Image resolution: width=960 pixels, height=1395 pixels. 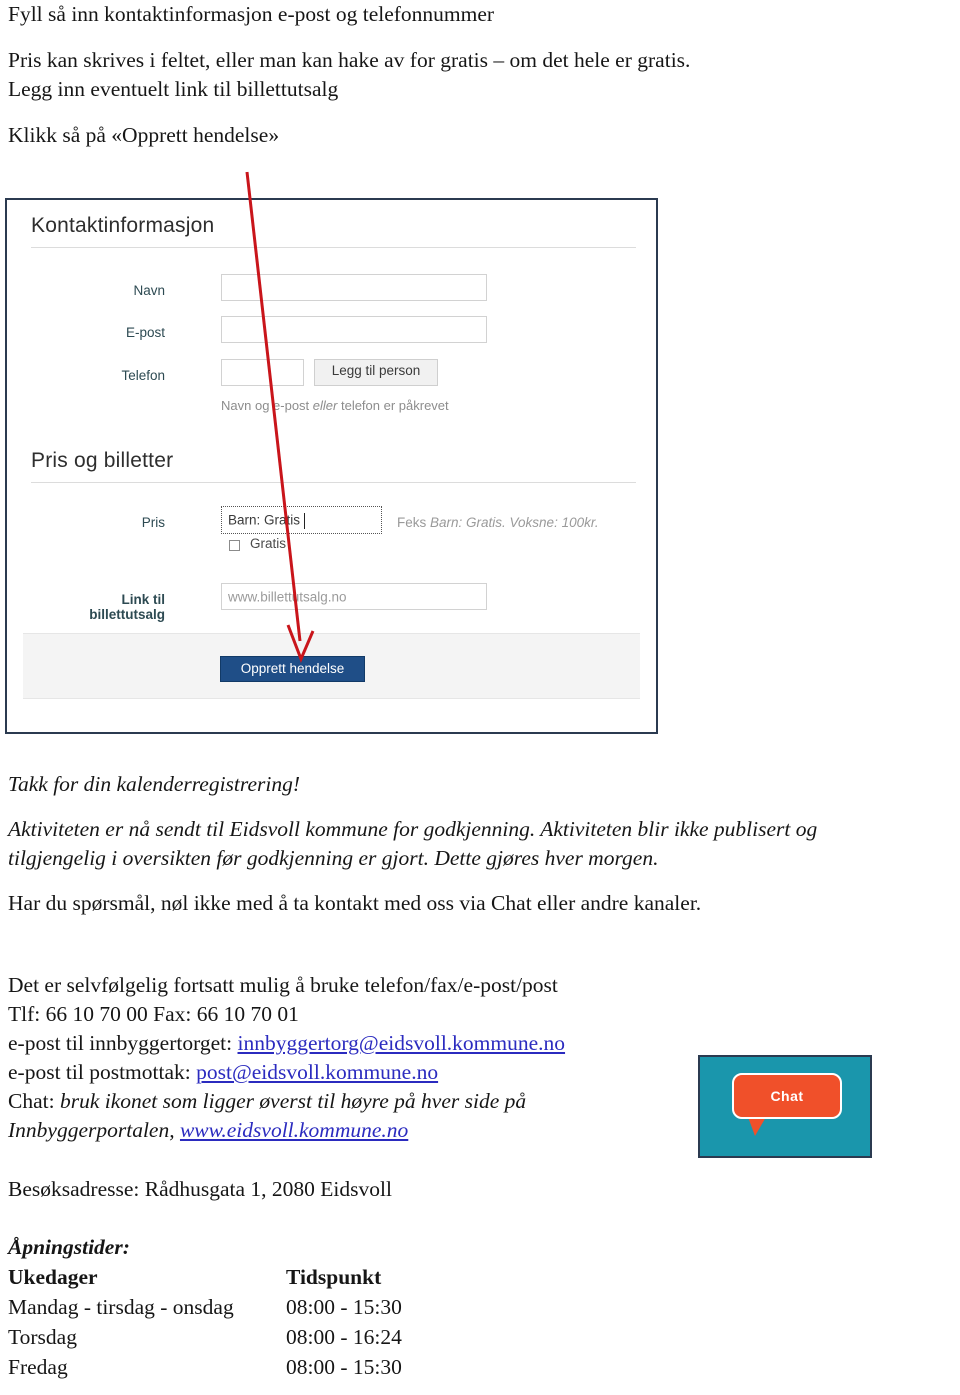 What do you see at coordinates (354, 329) in the screenshot?
I see `epost-input` at bounding box center [354, 329].